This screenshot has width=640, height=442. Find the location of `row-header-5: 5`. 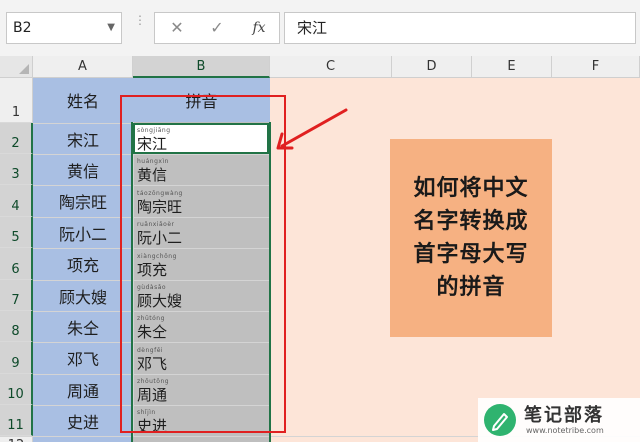

row-header-5: 5 is located at coordinates (16, 232).